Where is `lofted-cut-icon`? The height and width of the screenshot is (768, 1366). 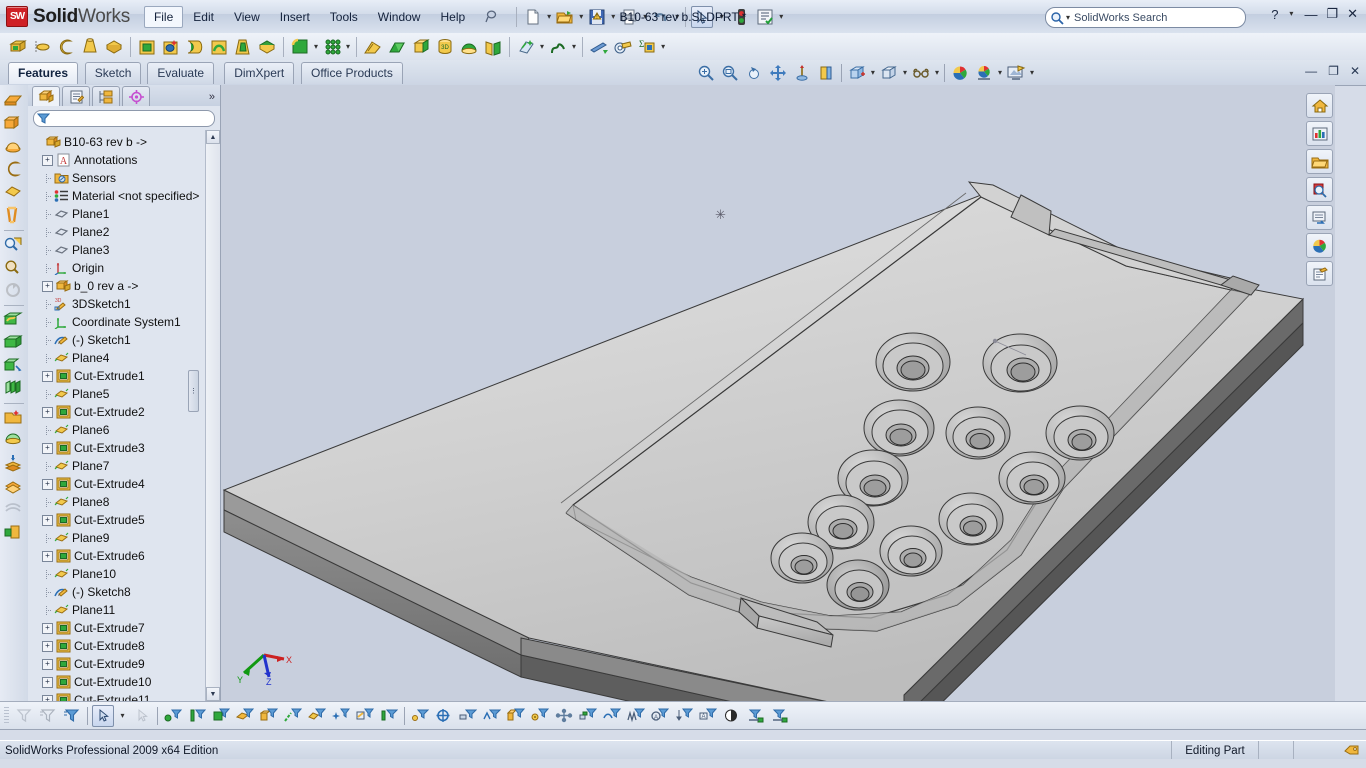
lofted-cut-icon is located at coordinates (243, 47).